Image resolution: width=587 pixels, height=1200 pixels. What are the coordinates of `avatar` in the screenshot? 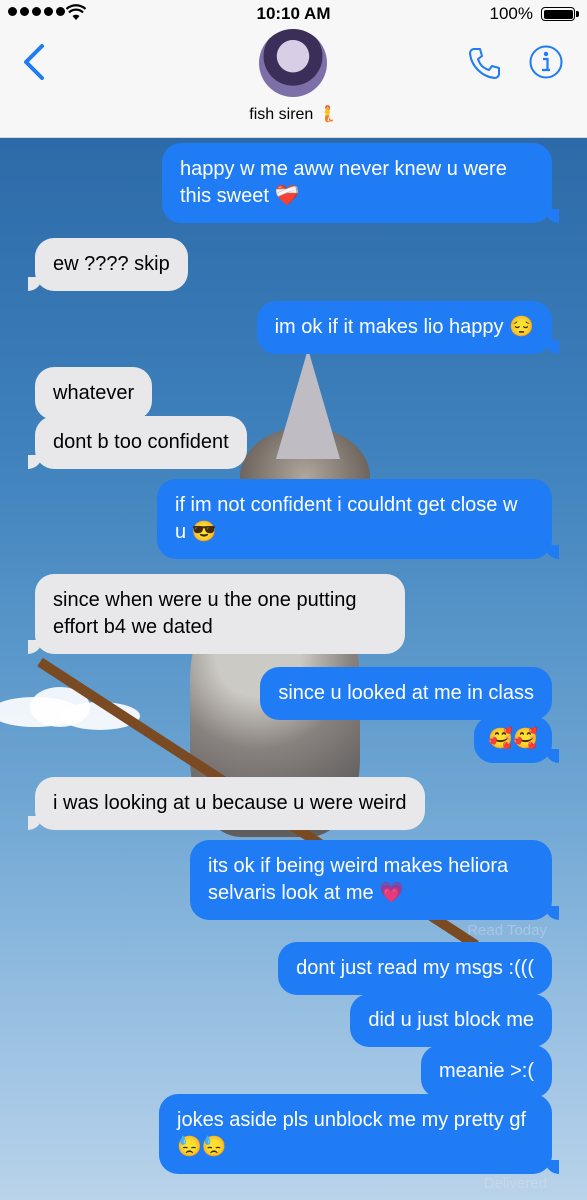 It's located at (293, 63).